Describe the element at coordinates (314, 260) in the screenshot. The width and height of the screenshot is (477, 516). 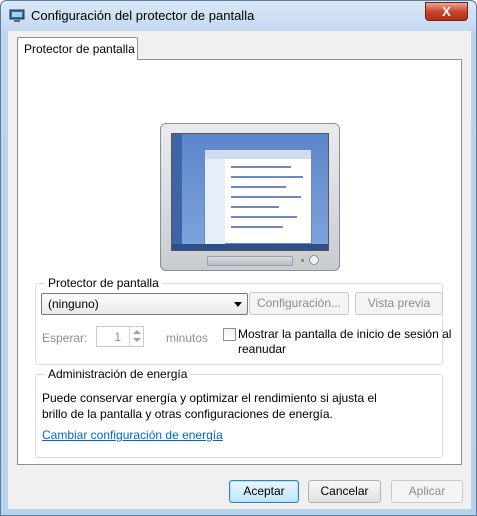
I see `power-button-icon` at that location.